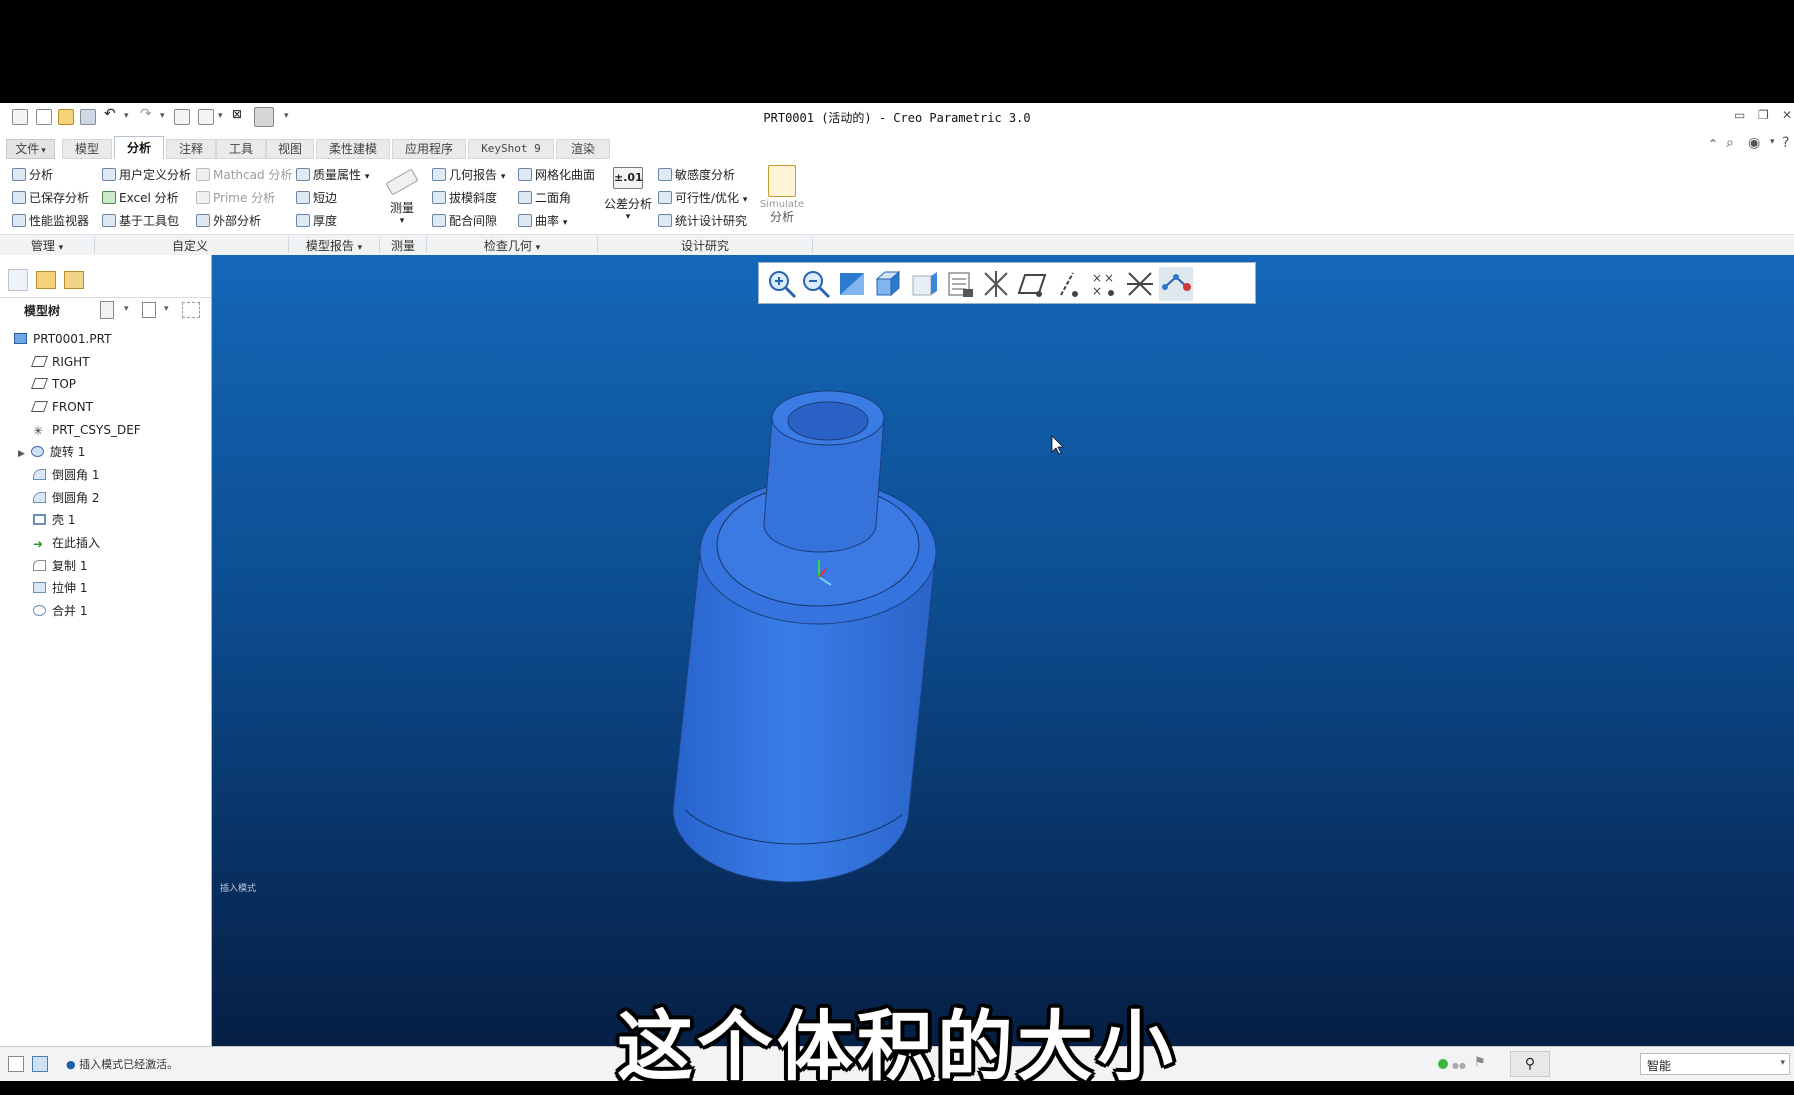 This screenshot has width=1794, height=1095. Describe the element at coordinates (238, 889) in the screenshot. I see `mode-indicator: 插入模式` at that location.